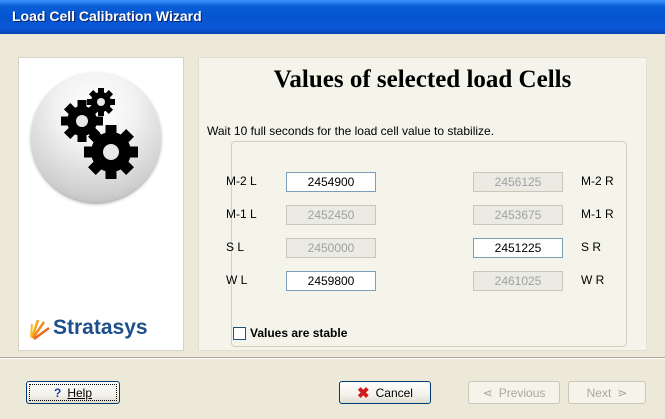  I want to click on value-m2-right: 2456125, so click(518, 182).